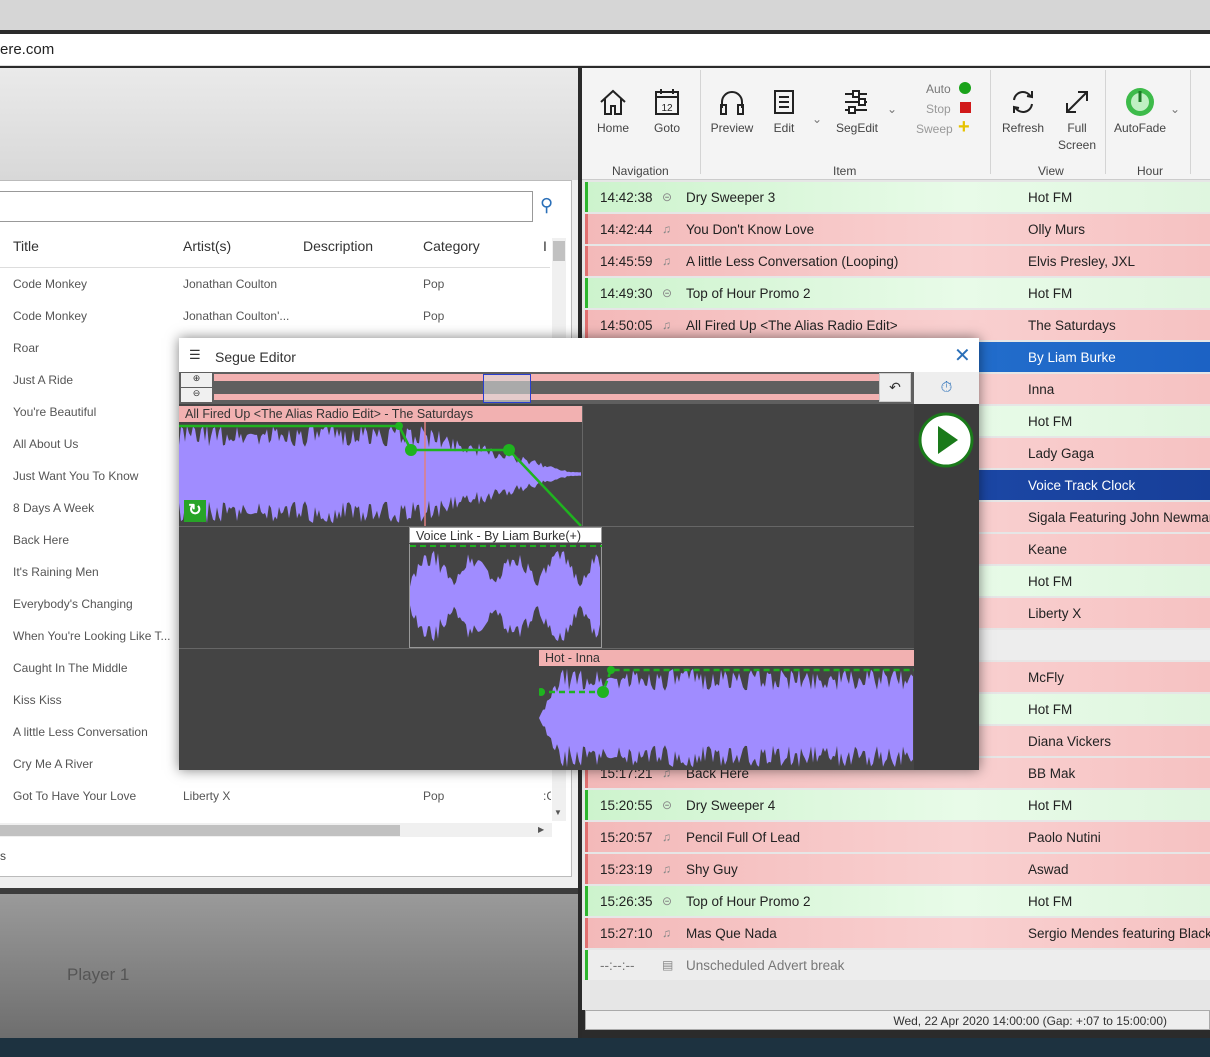 The width and height of the screenshot is (1210, 1057). I want to click on preview-button: Preview, so click(732, 110).